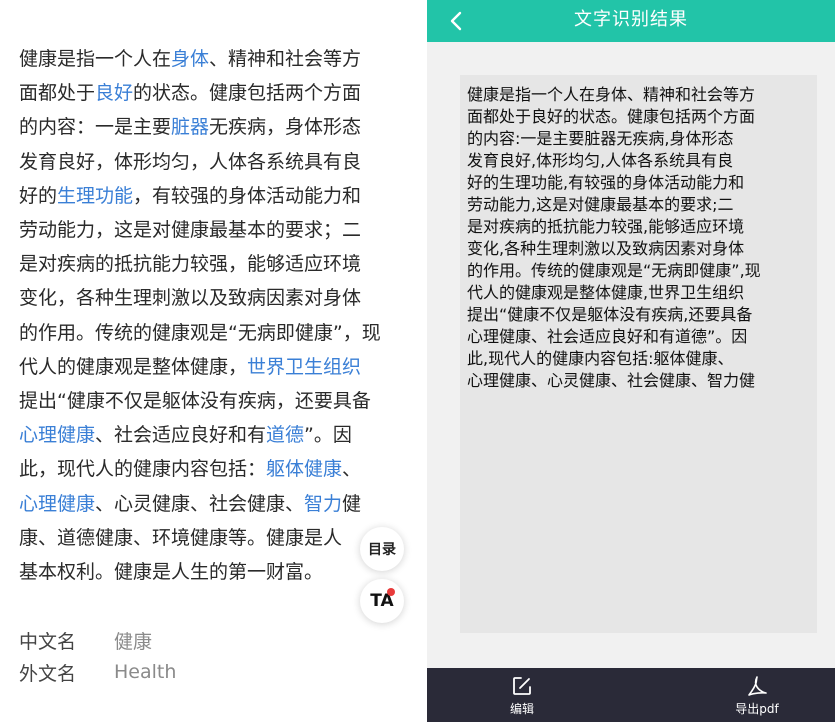 Image resolution: width=835 pixels, height=722 pixels. I want to click on article-line: 是对疾病的抵抗能力较强，能够适应环境, so click(205, 264).